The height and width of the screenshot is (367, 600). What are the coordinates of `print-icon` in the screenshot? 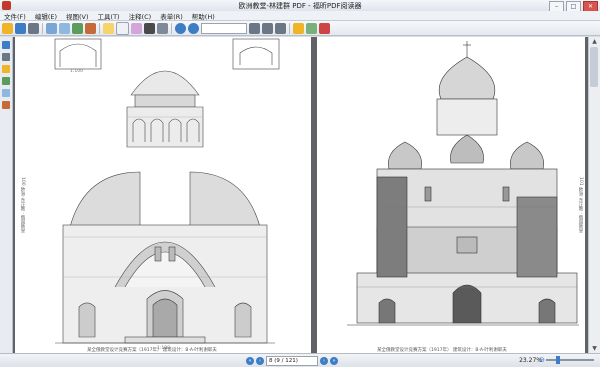 It's located at (33, 28).